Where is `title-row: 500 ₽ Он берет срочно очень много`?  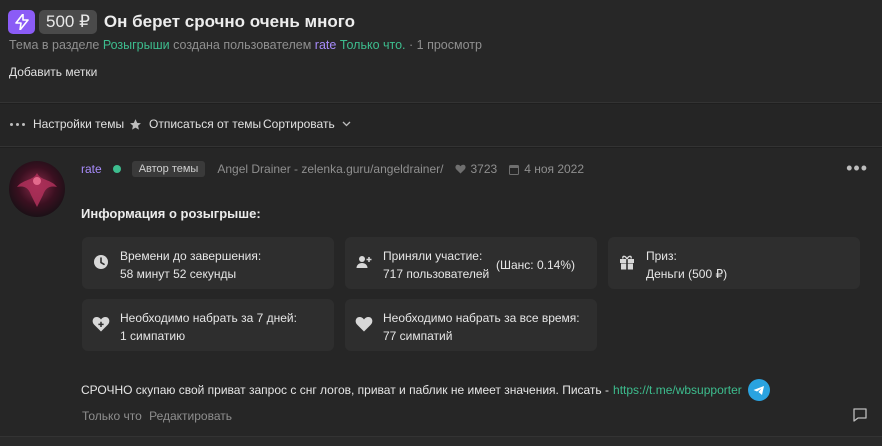
title-row: 500 ₽ Он берет срочно очень много is located at coordinates (181, 22).